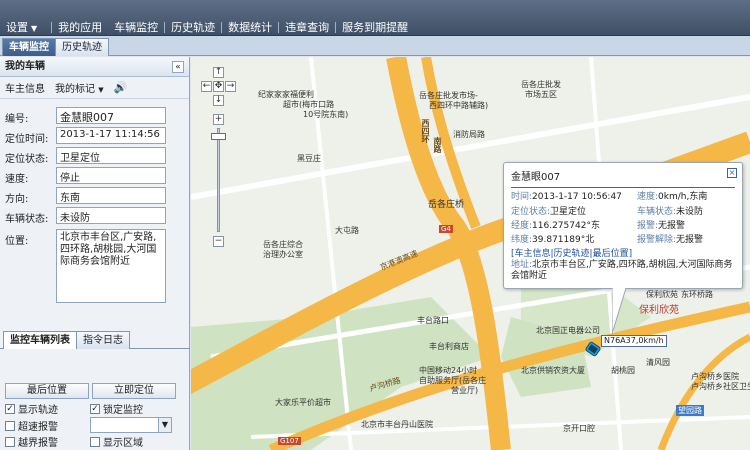 The image size is (750, 450). Describe the element at coordinates (17, 241) in the screenshot. I see `address-label: 位置:` at that location.